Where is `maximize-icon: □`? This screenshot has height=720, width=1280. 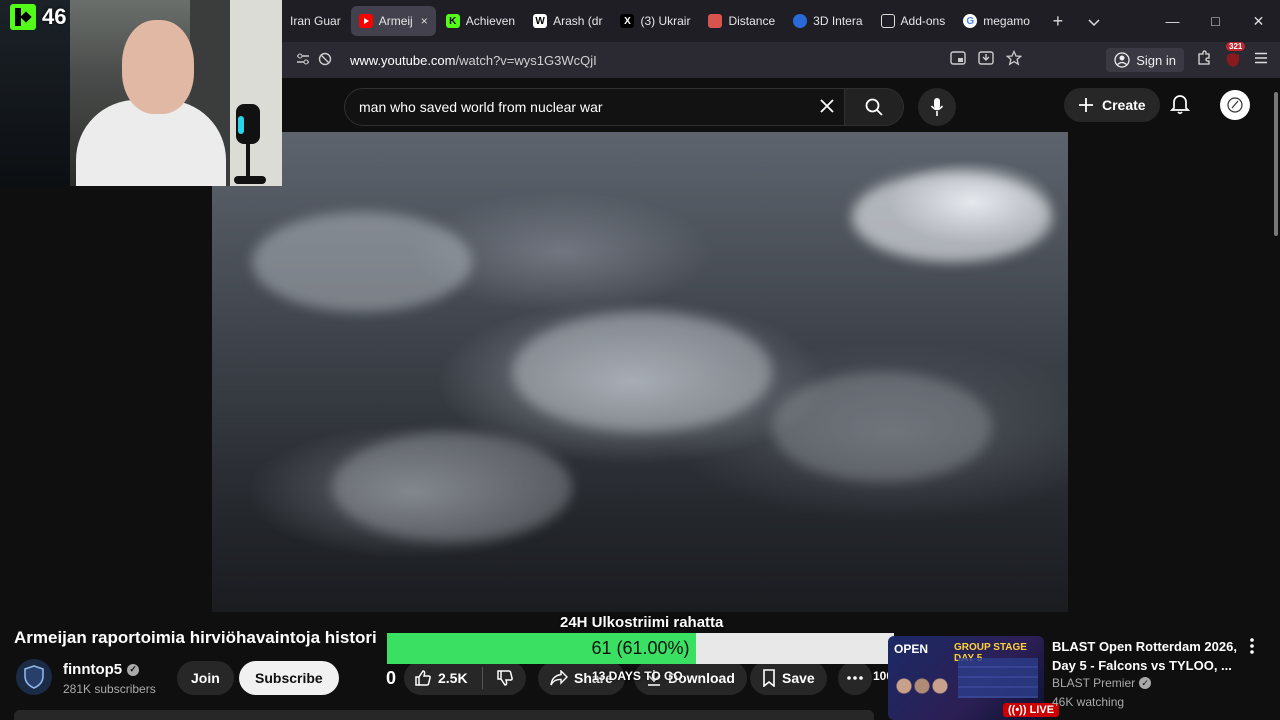
maximize-icon: □ is located at coordinates (1215, 21).